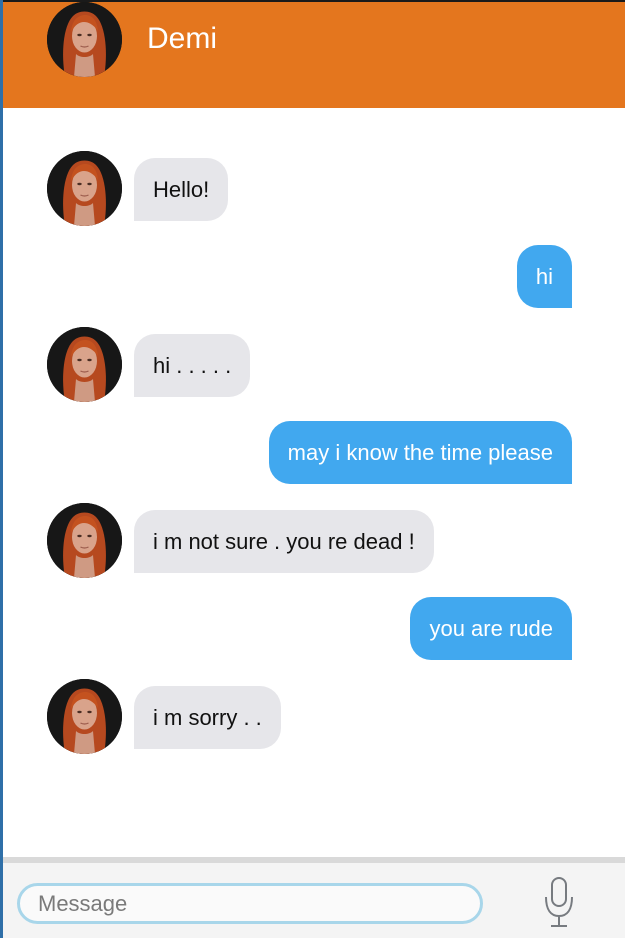  I want to click on message-input, so click(250, 903).